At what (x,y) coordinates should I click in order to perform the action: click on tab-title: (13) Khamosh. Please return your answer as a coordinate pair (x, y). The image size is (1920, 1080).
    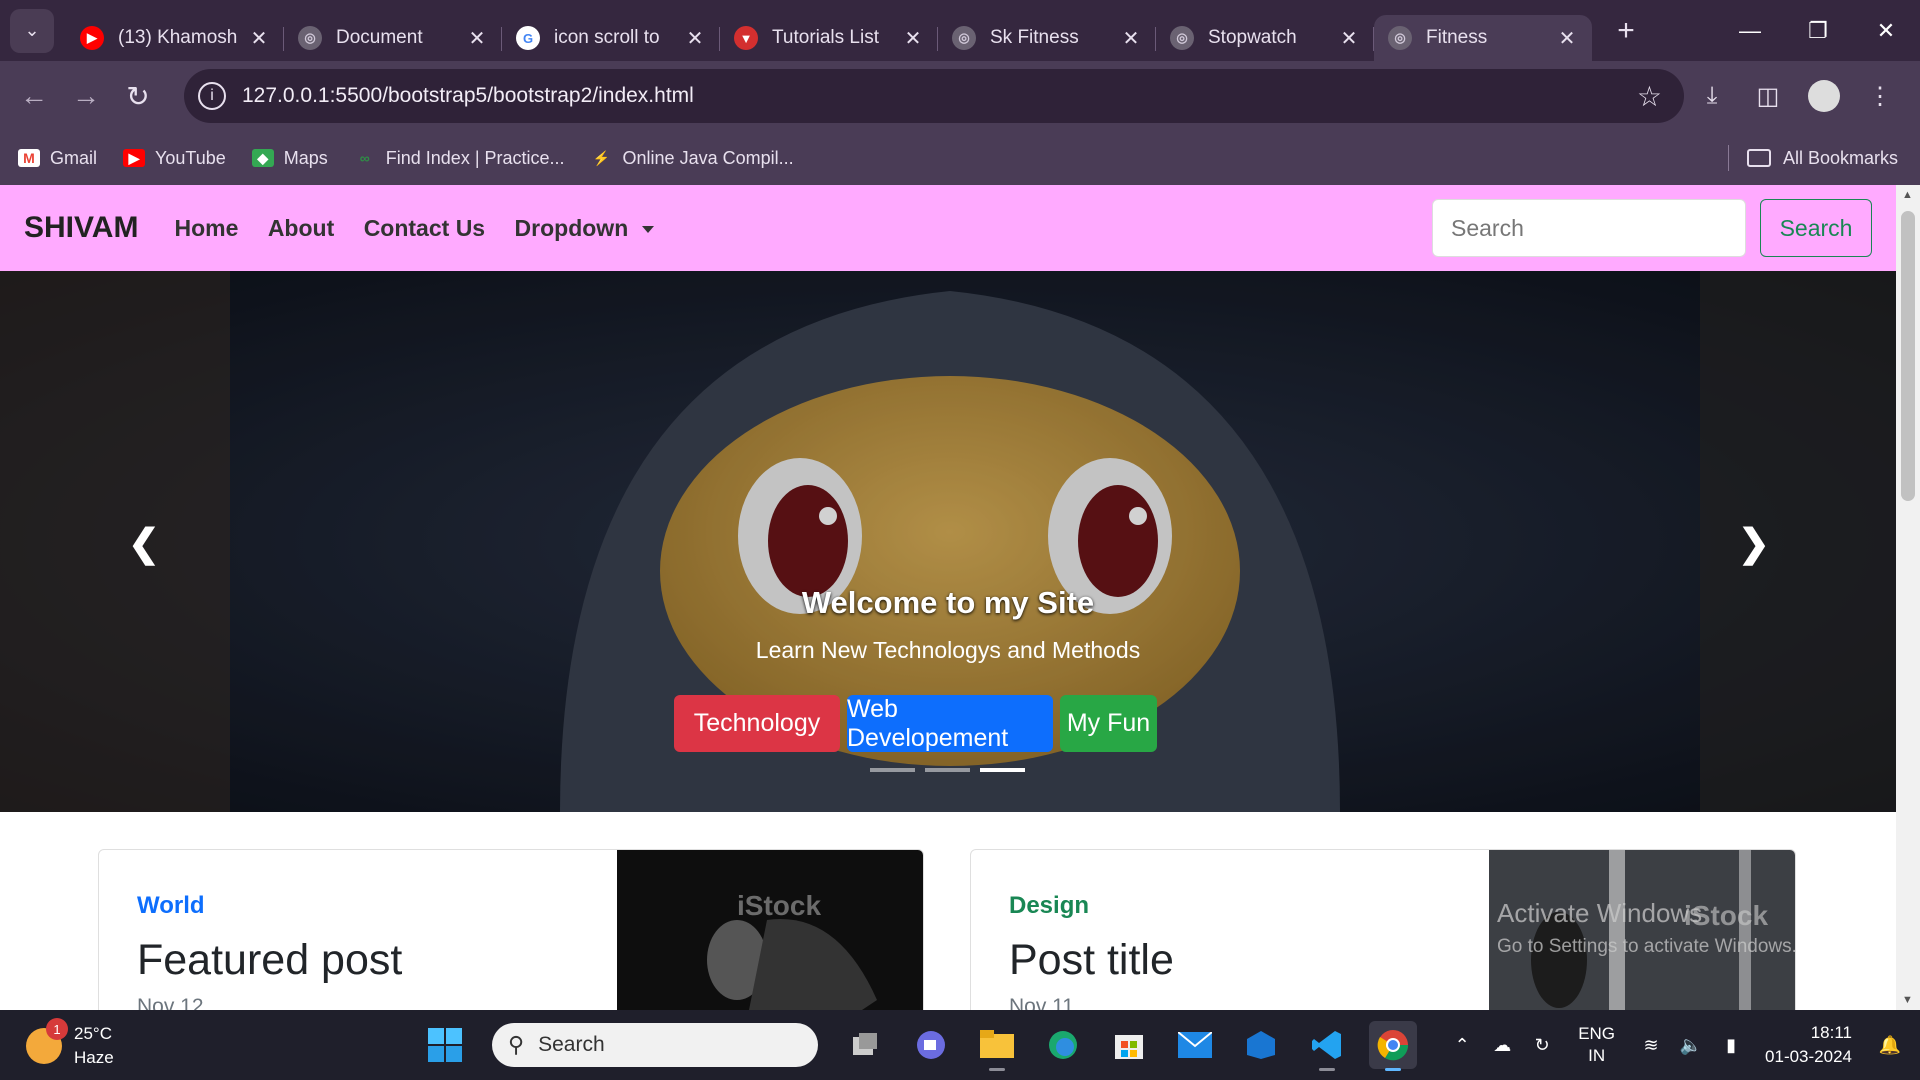
    Looking at the image, I should click on (178, 37).